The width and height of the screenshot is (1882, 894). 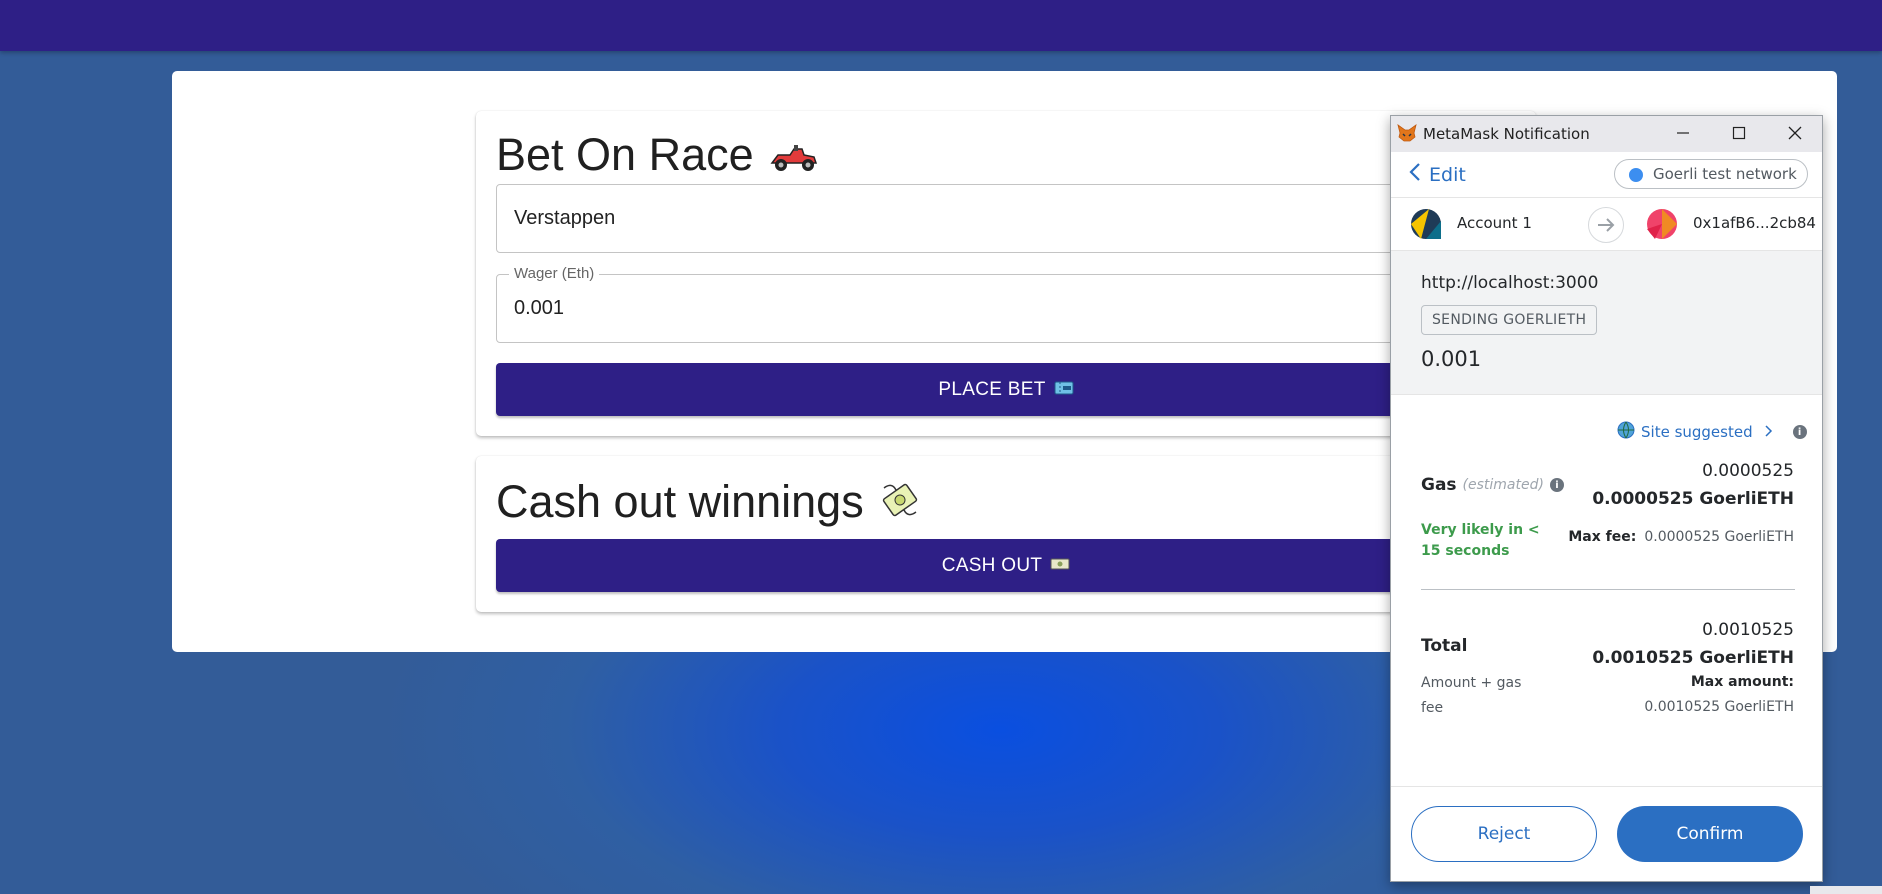 I want to click on to-account-address: 0x1afB6...2cb84, so click(x=1754, y=223).